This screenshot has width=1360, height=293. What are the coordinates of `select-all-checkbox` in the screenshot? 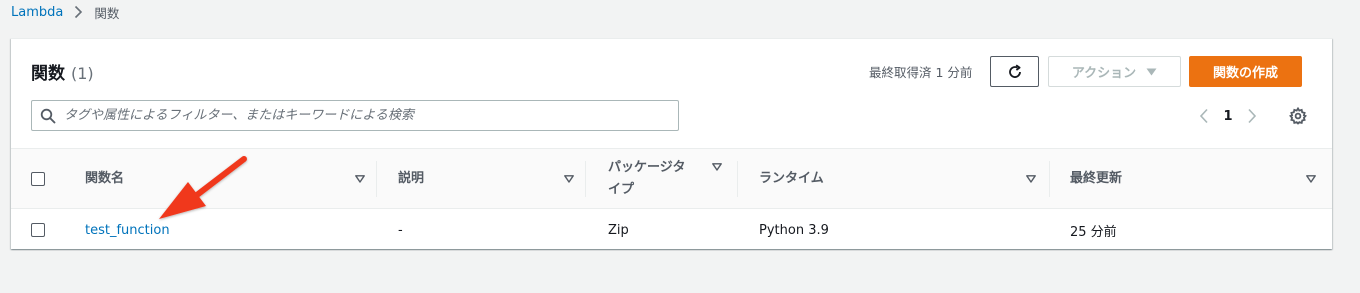 It's located at (38, 178).